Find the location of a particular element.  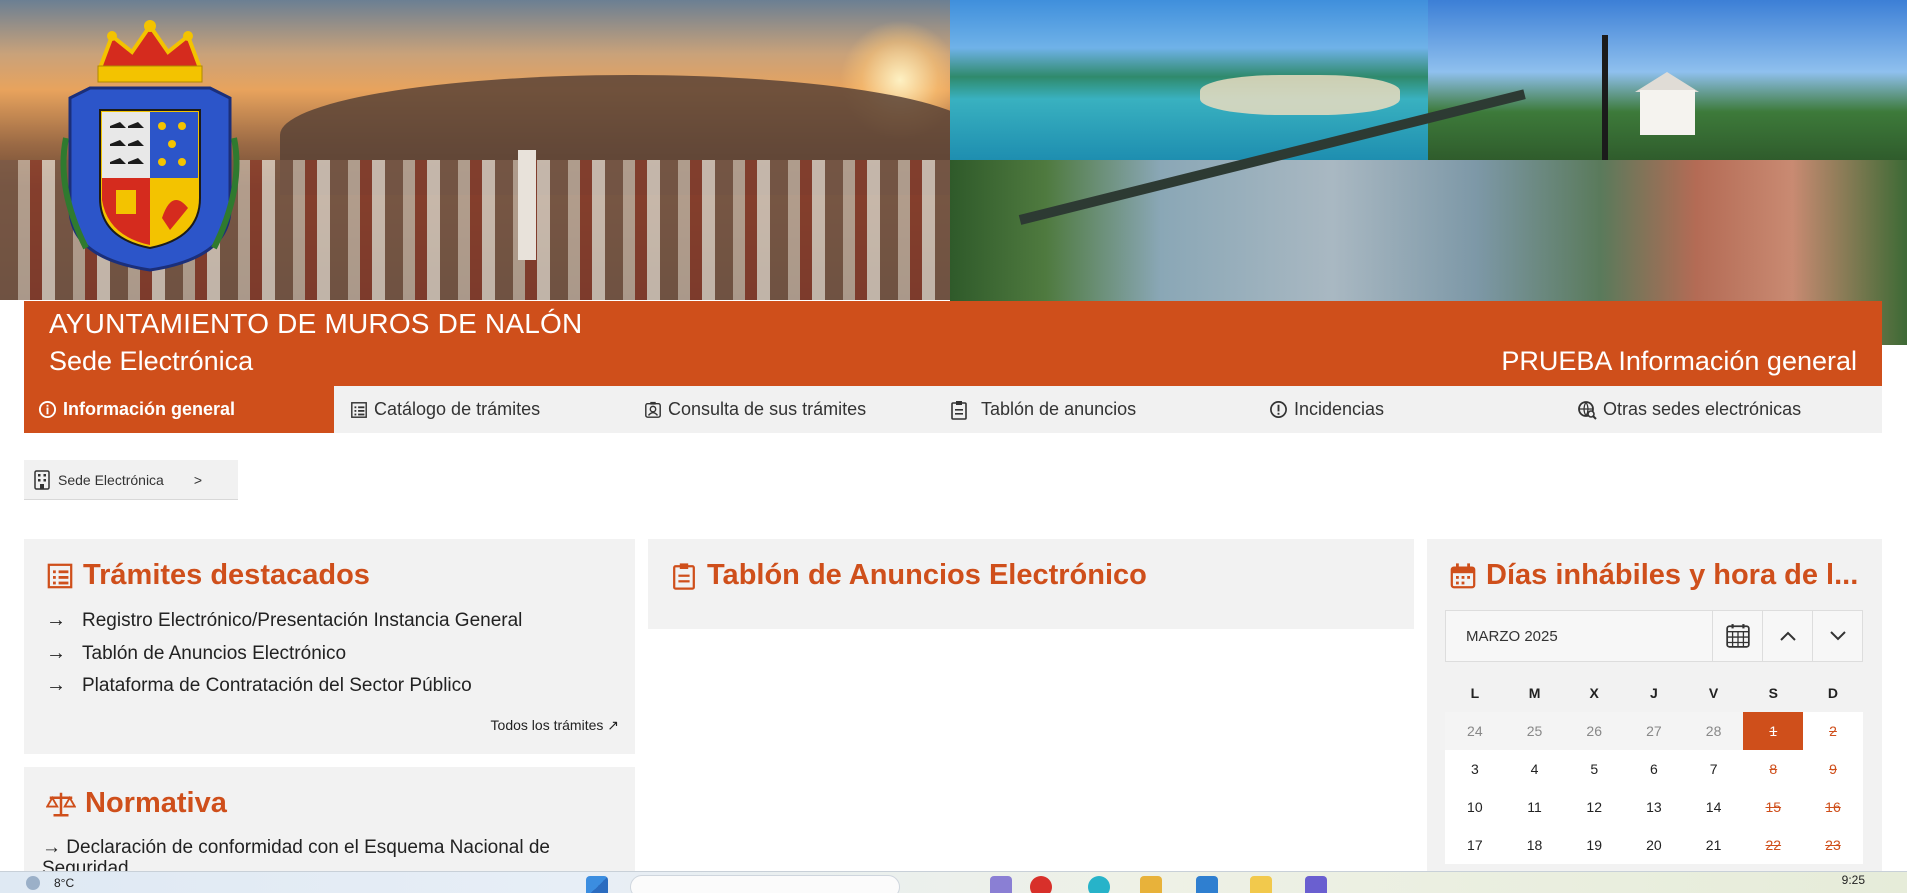

calendar-day: 12 is located at coordinates (1594, 807).